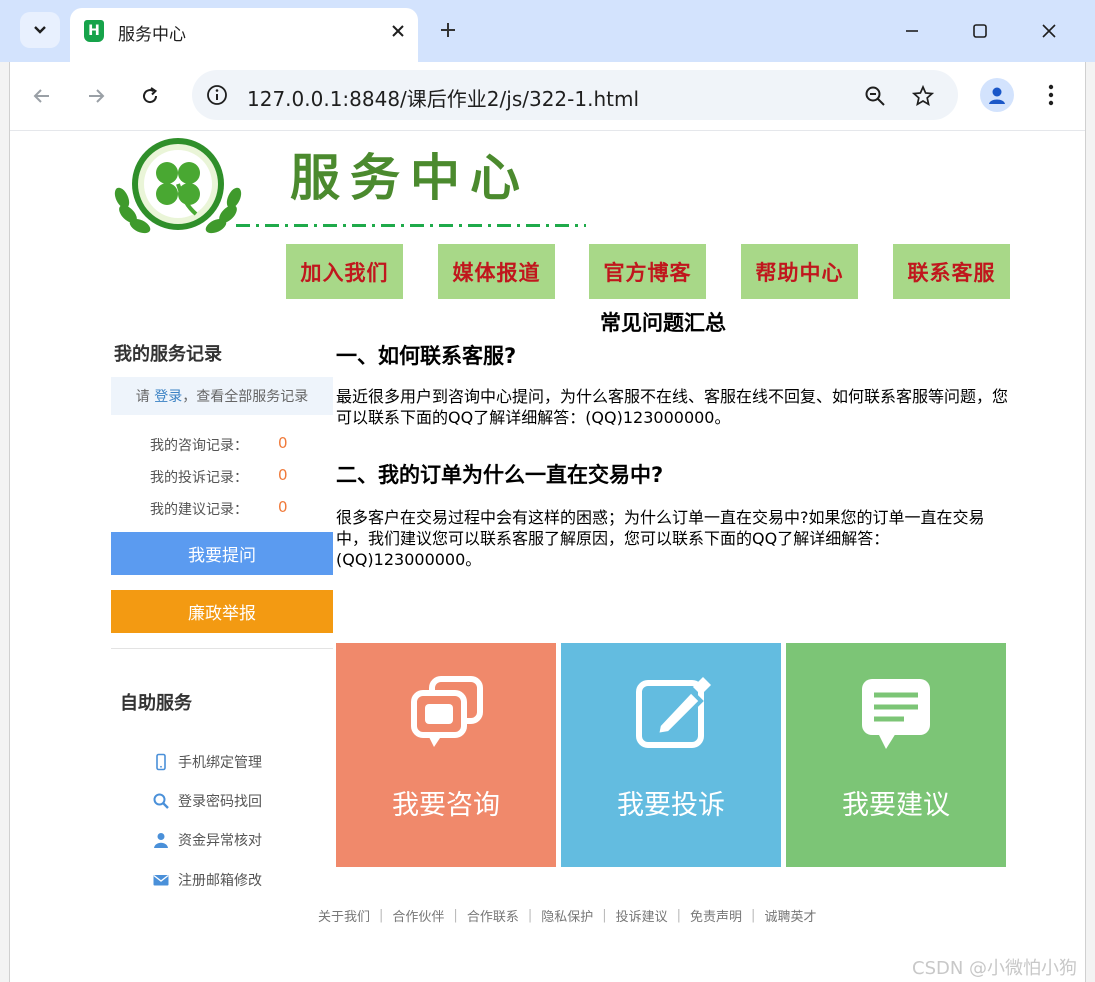 This screenshot has height=982, width=1095. I want to click on kebab-menu-icon, so click(1051, 95).